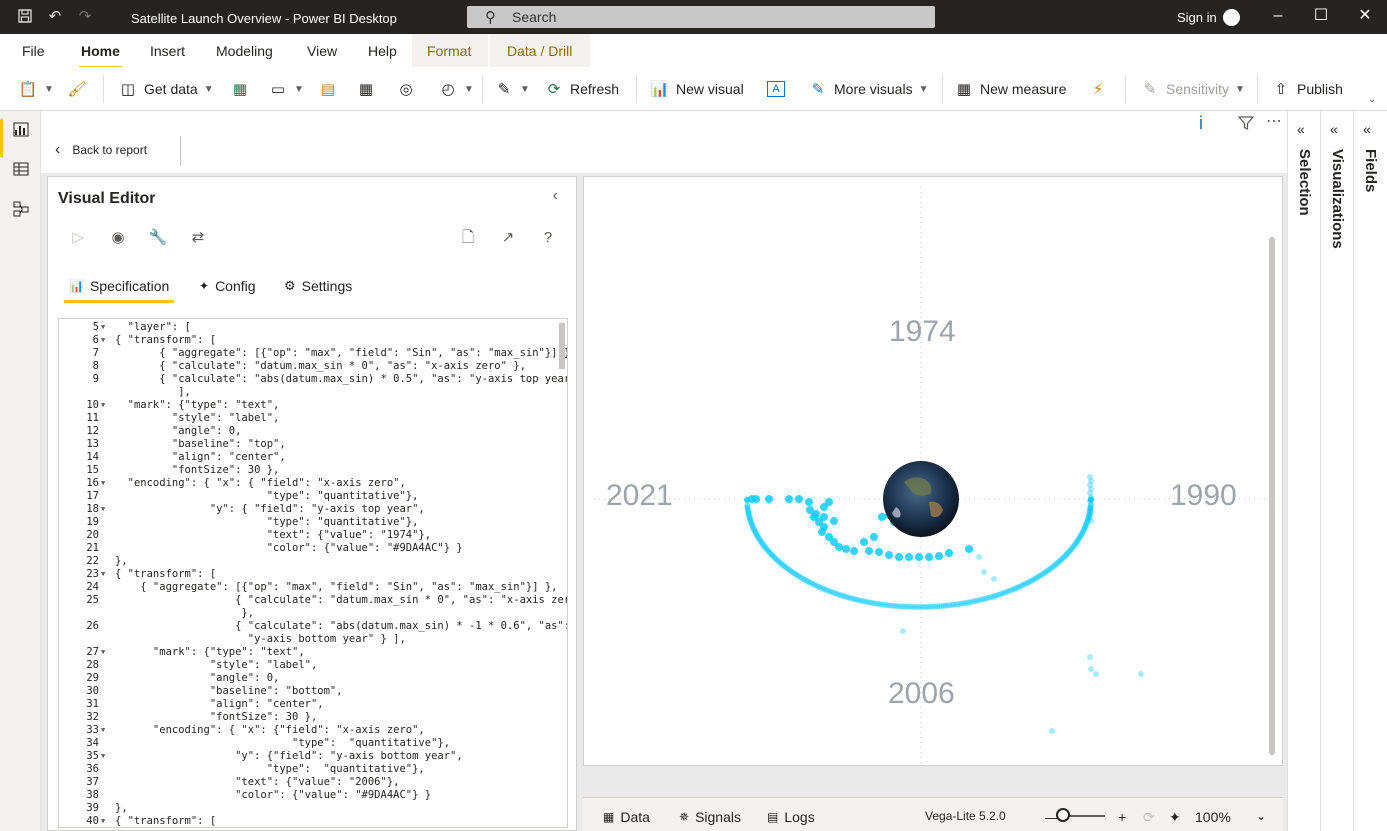  I want to click on year-label-left: 2021, so click(639, 495).